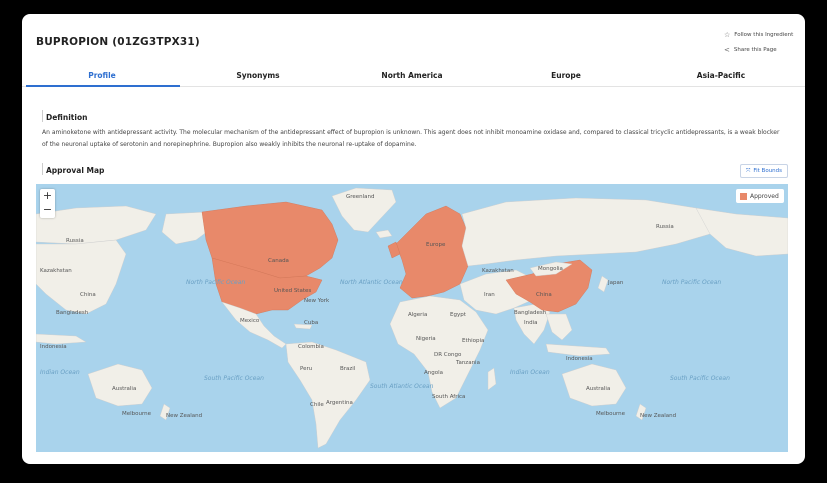 This screenshot has width=827, height=483. What do you see at coordinates (764, 35) in the screenshot?
I see `follow-ingredient-label: Follow this Ingredient` at bounding box center [764, 35].